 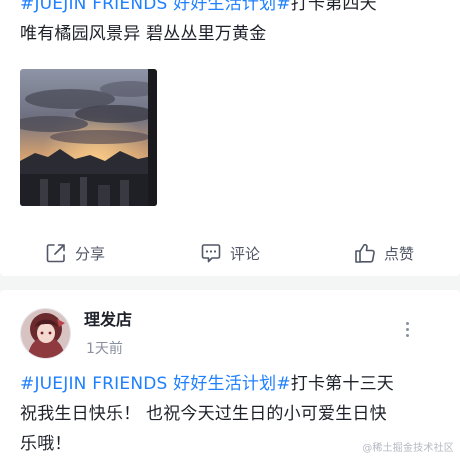 I want to click on comment-label: 评论, so click(x=245, y=253).